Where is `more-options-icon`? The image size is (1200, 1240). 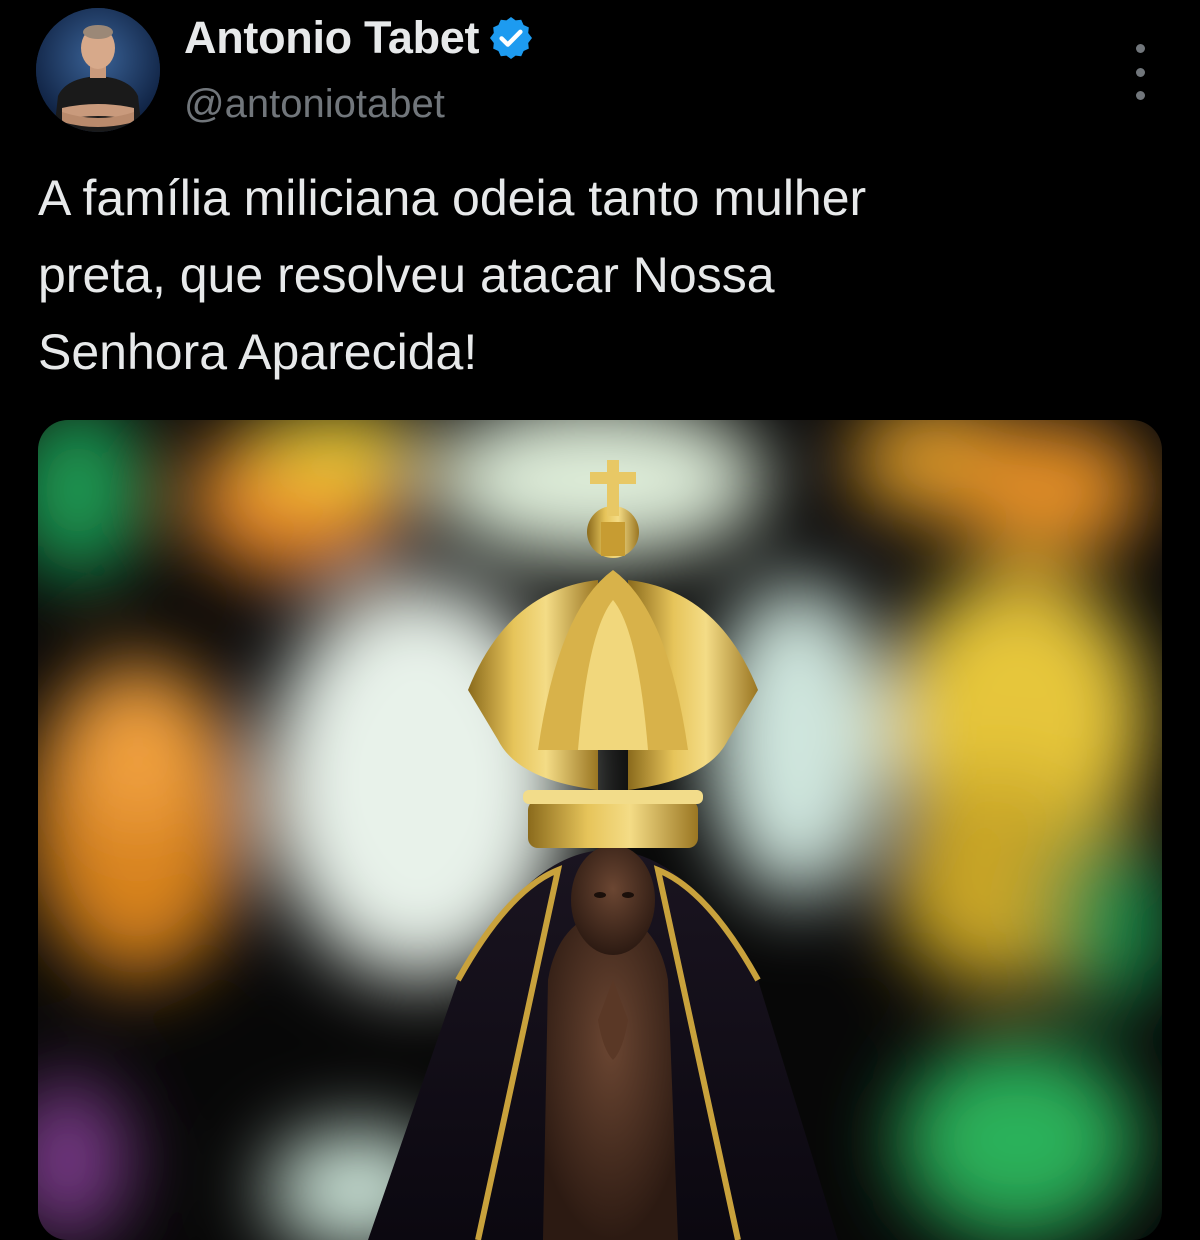
more-options-icon is located at coordinates (1140, 72).